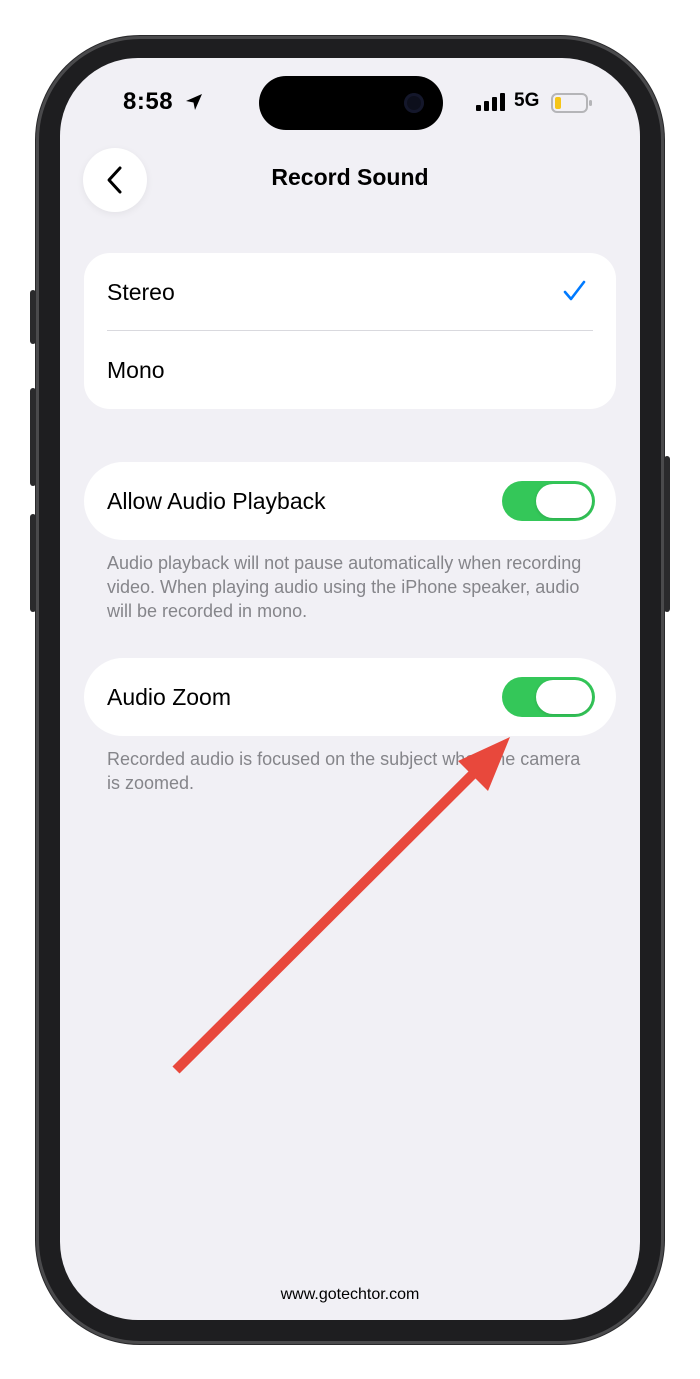 This screenshot has width=700, height=1379. Describe the element at coordinates (341, 905) in the screenshot. I see `annotation-arrow` at that location.